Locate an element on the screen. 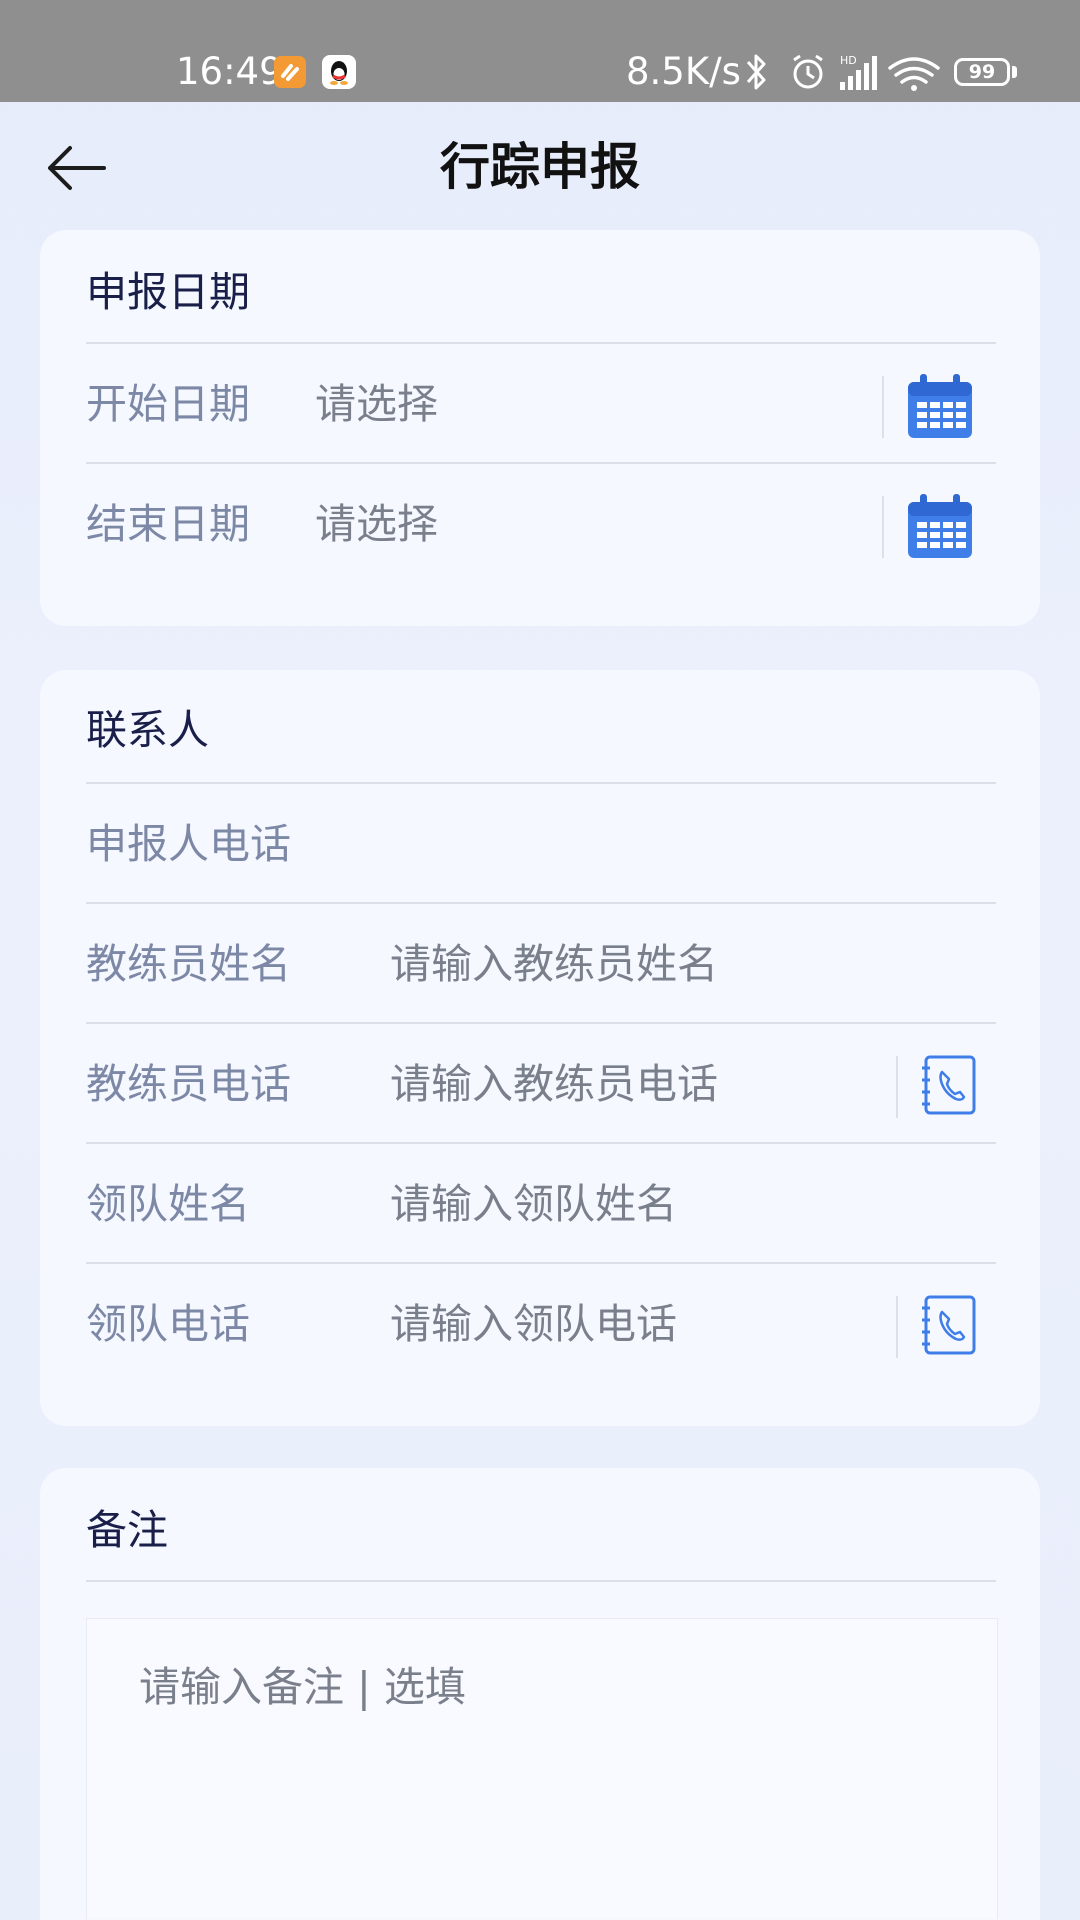  remark-placeholder: 请输入备注 | 选填 is located at coordinates (302, 1687).